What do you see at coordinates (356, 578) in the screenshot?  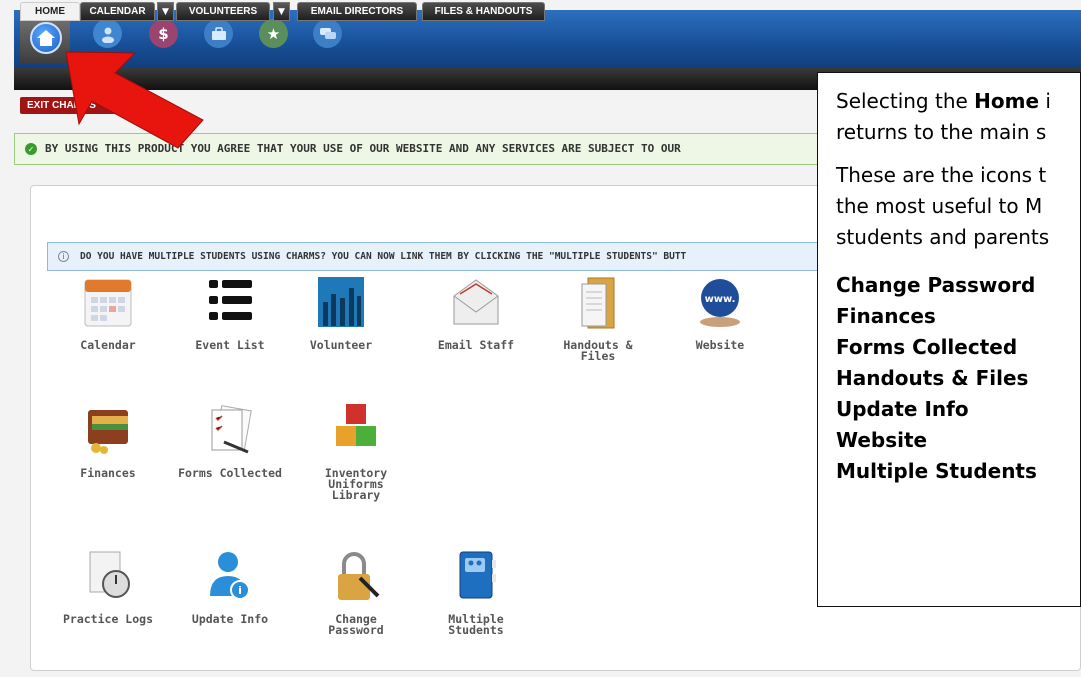 I see `padlock-icon` at bounding box center [356, 578].